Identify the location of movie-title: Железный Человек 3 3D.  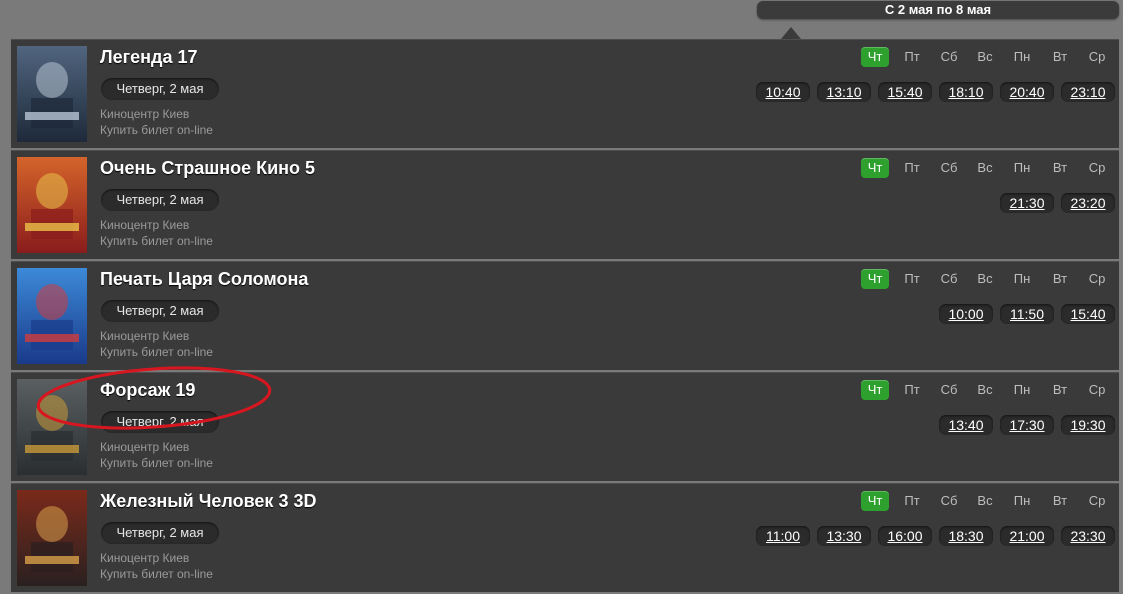
(208, 501).